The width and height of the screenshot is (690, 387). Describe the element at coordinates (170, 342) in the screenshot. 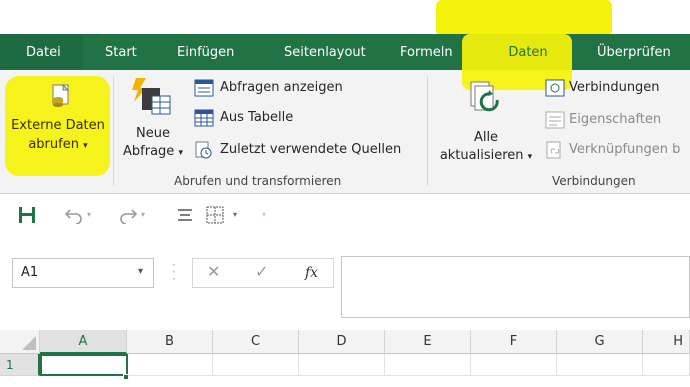

I see `column-header-b: B` at that location.